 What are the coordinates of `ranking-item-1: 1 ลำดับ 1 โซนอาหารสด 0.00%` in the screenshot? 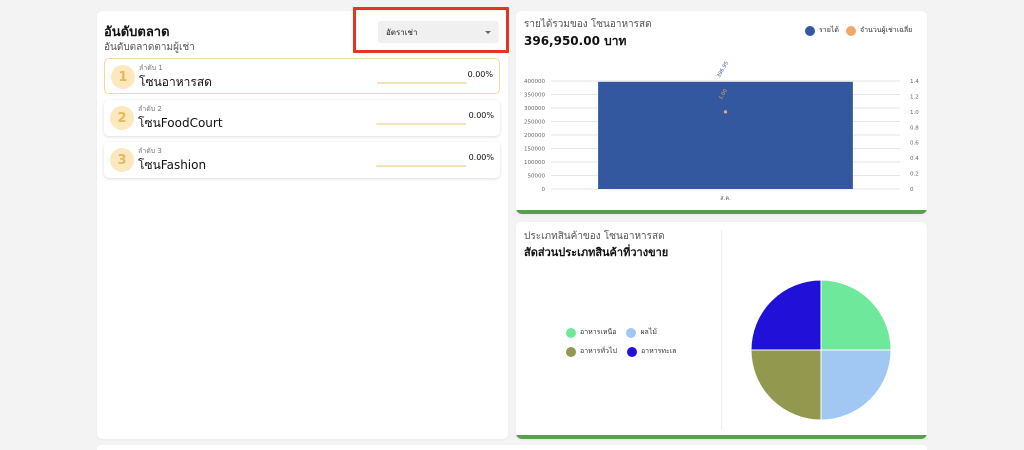 It's located at (302, 76).